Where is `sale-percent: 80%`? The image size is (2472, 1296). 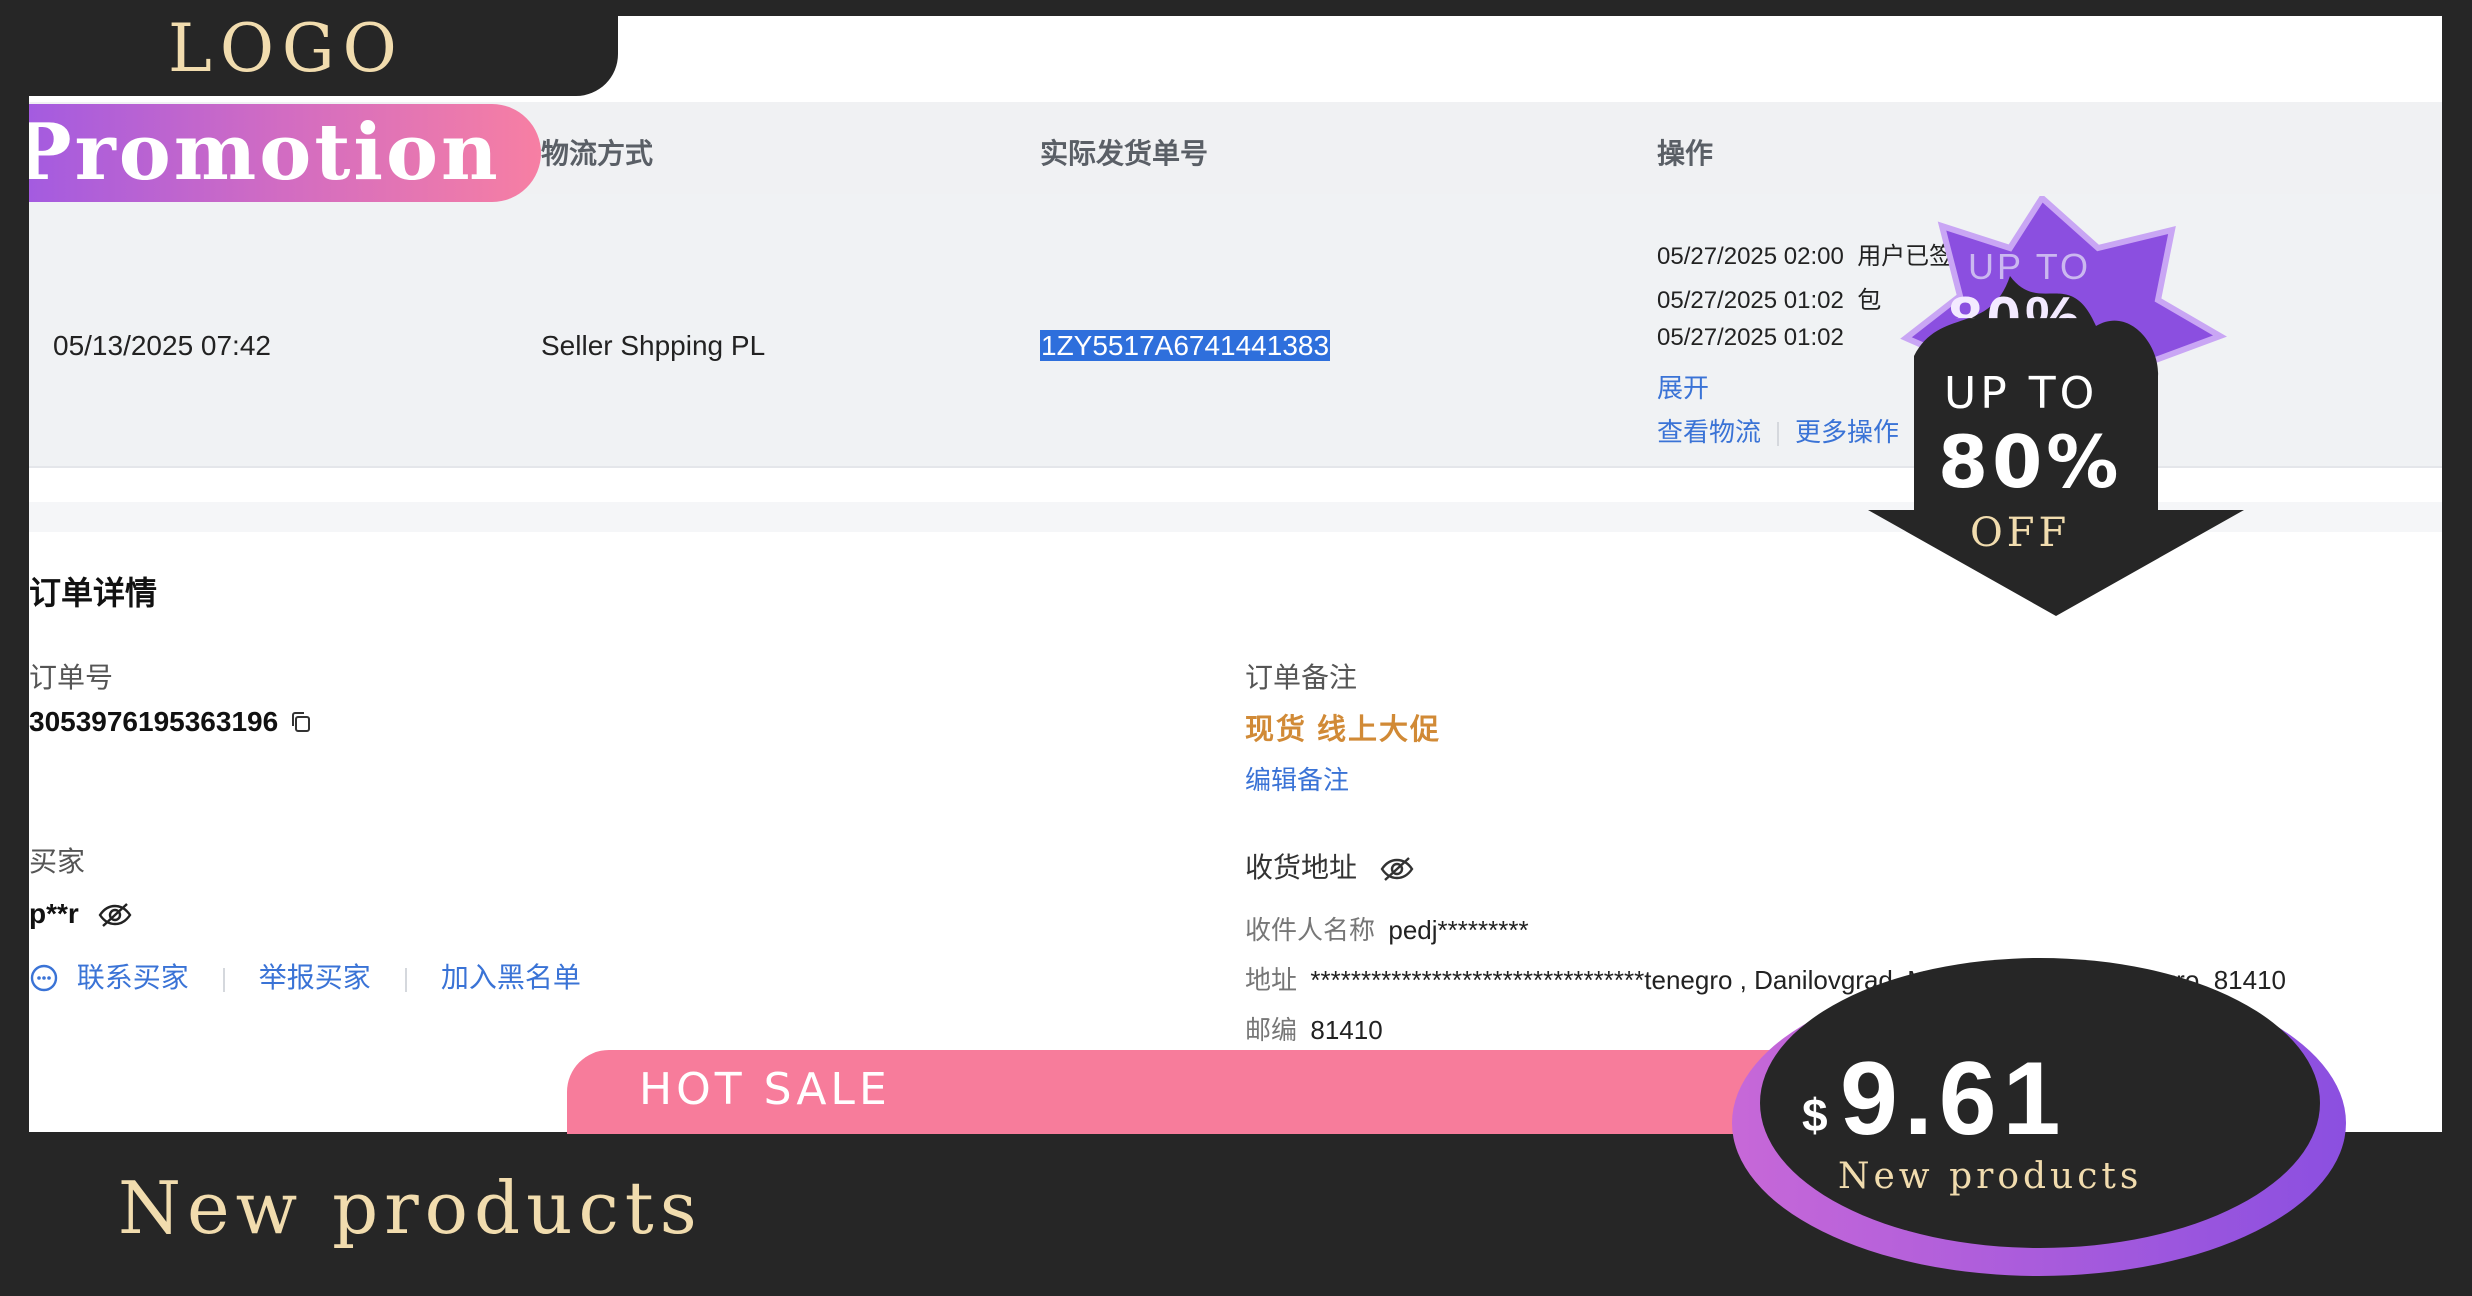 sale-percent: 80% is located at coordinates (2030, 462).